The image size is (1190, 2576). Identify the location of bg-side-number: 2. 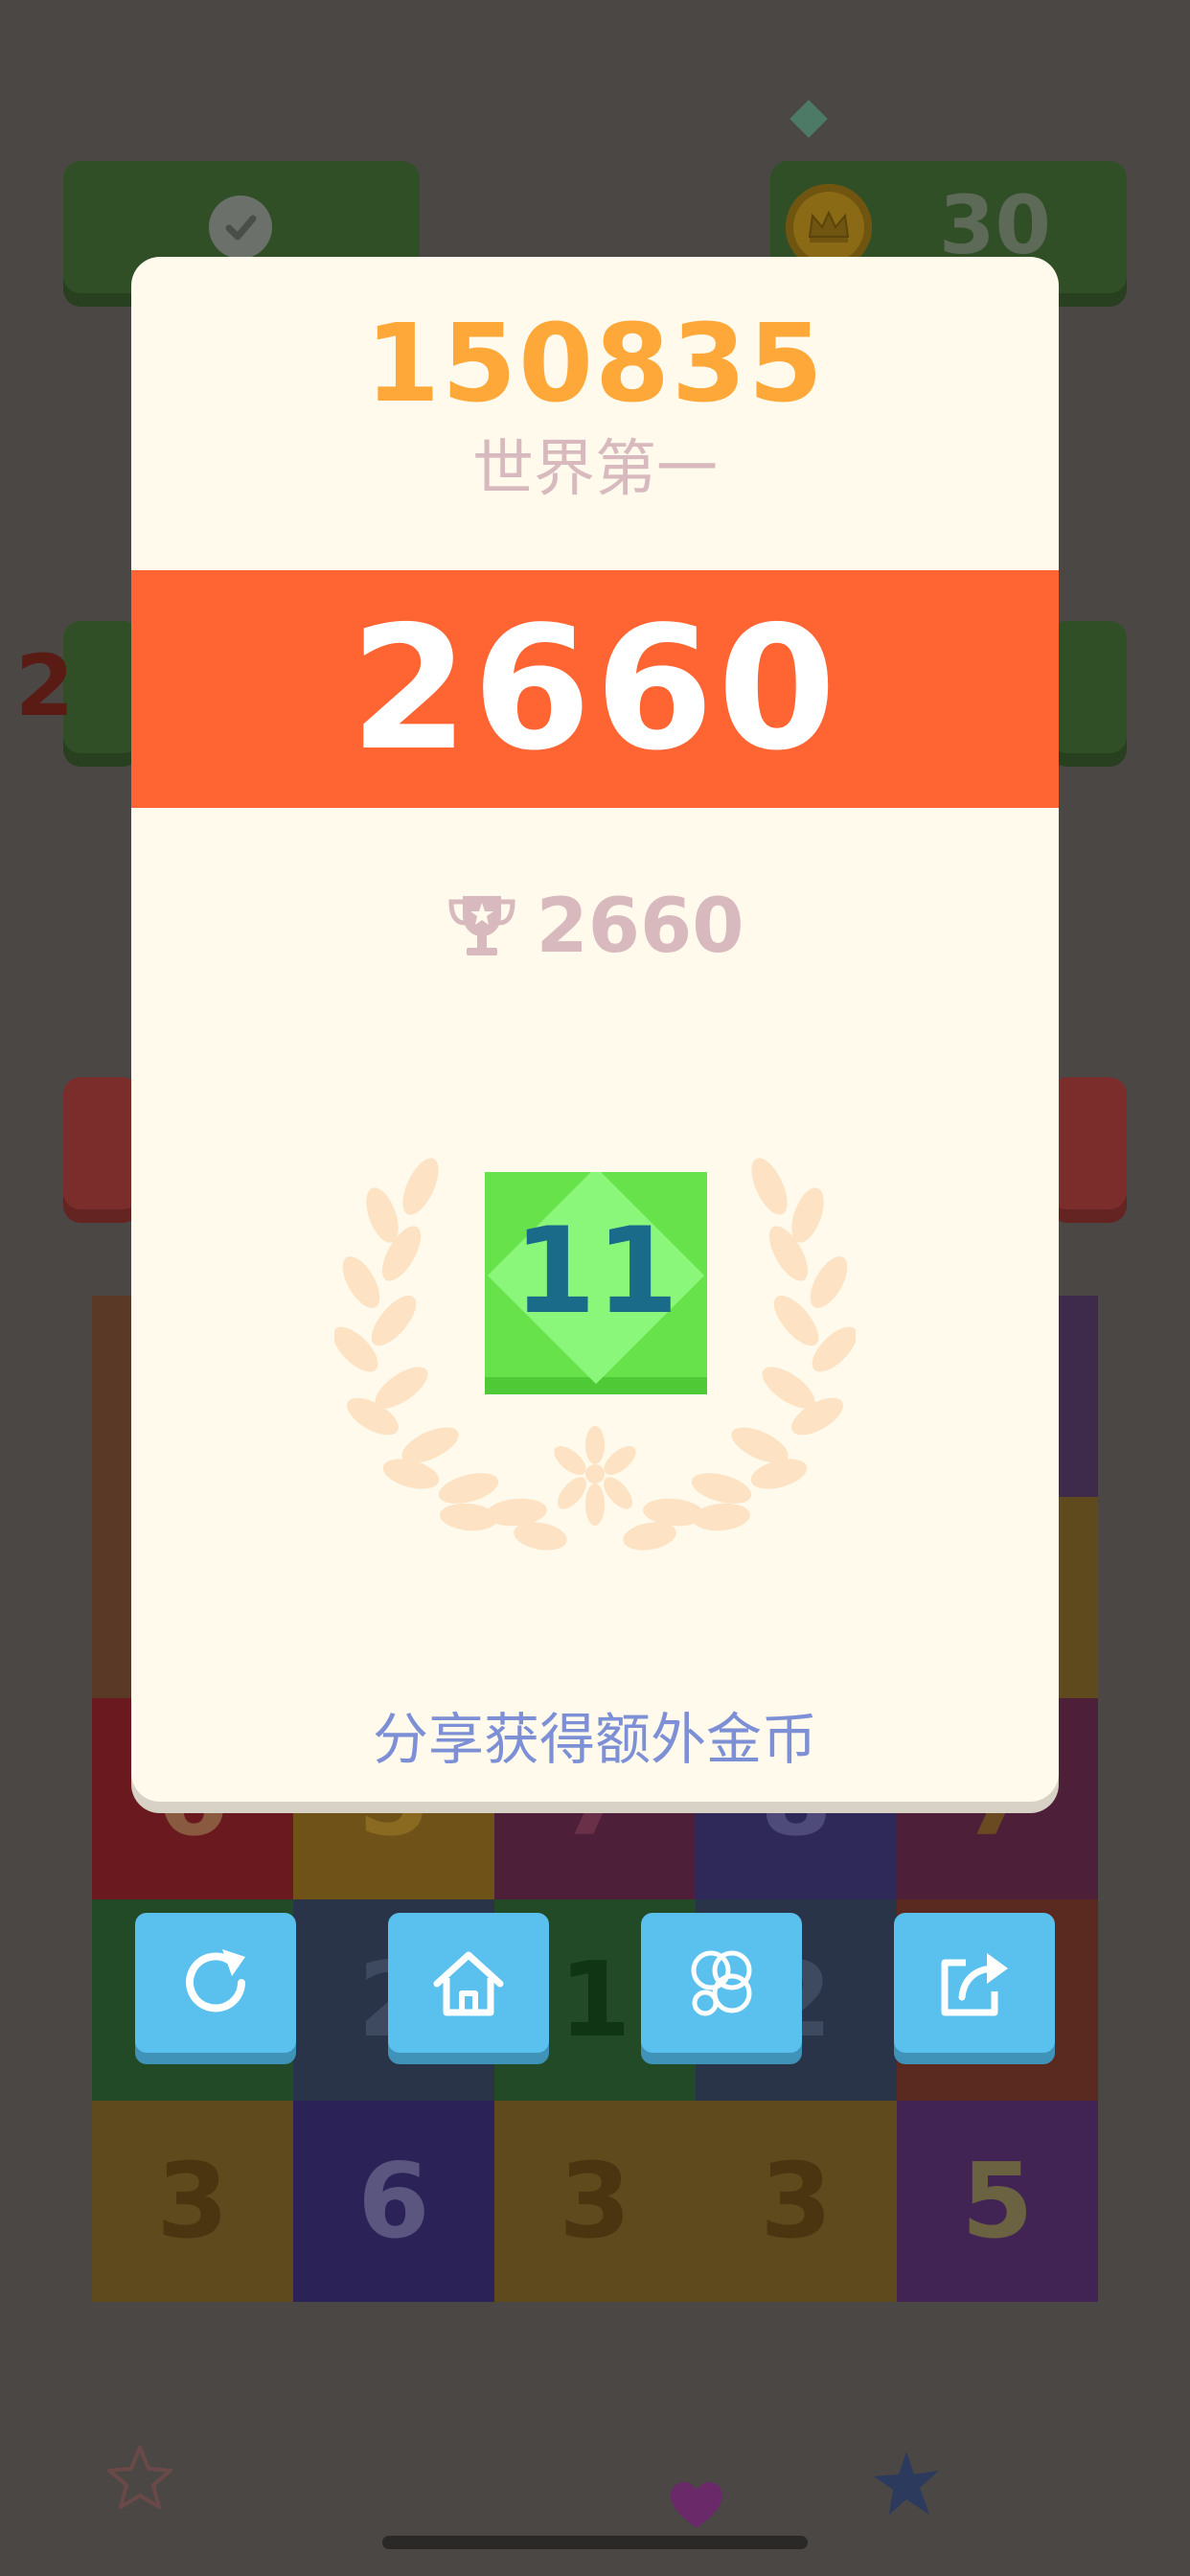
(45, 685).